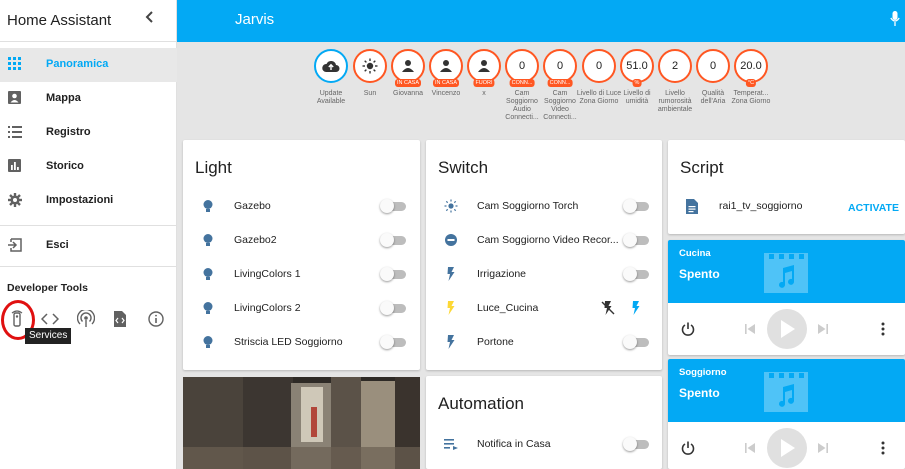  I want to click on badge-sun, so click(370, 66).